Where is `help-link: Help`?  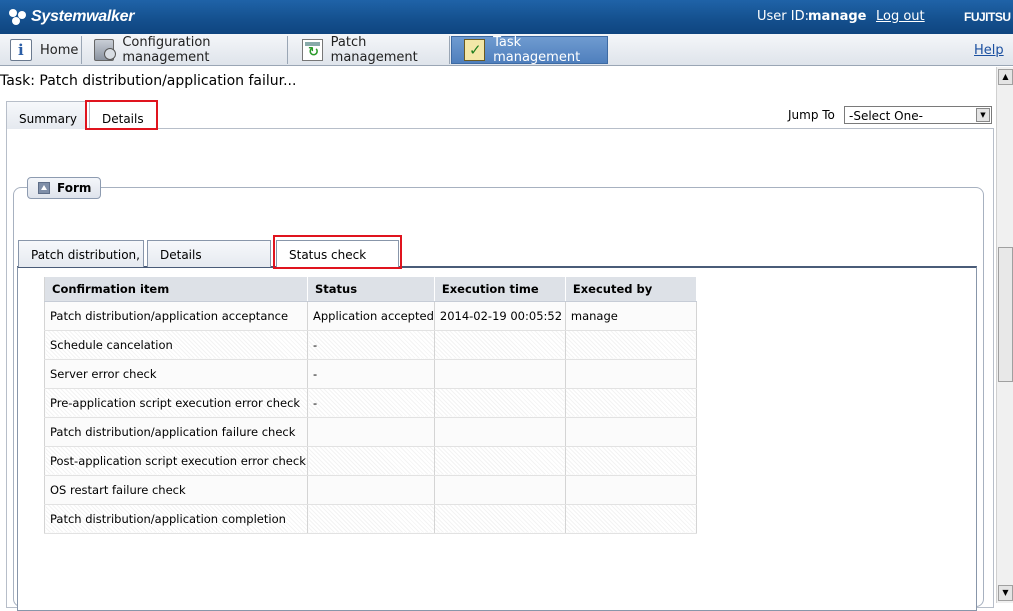
help-link: Help is located at coordinates (989, 50).